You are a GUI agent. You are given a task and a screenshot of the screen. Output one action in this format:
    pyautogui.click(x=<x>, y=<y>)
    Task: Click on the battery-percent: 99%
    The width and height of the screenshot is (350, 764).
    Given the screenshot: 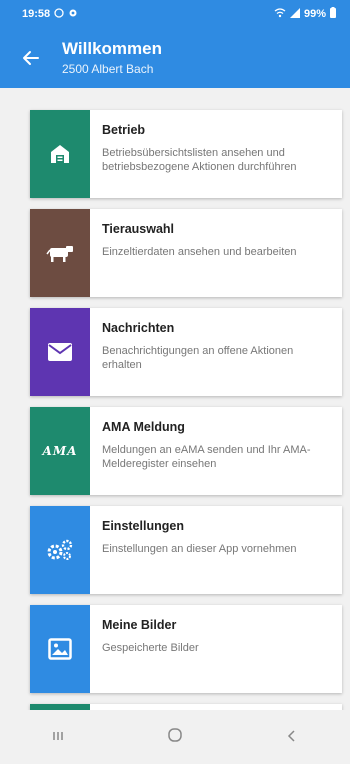 What is the action you would take?
    pyautogui.click(x=314, y=14)
    